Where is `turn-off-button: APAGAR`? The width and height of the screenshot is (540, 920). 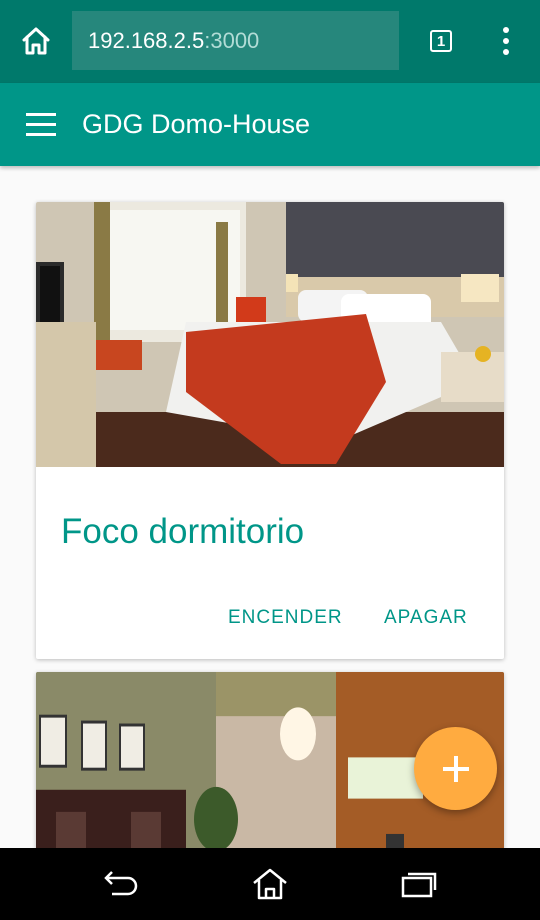
turn-off-button: APAGAR is located at coordinates (426, 618).